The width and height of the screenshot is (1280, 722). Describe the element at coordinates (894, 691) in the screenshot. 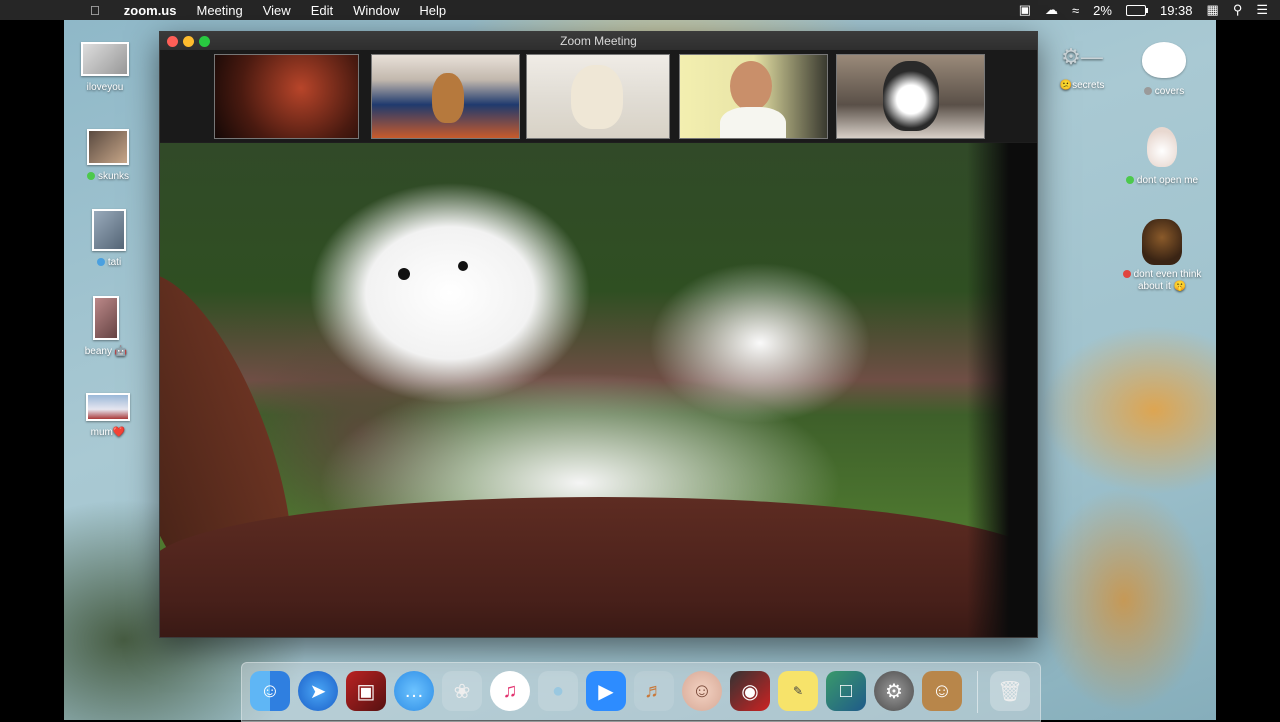

I see `system-preferences-icon: ⚙` at that location.